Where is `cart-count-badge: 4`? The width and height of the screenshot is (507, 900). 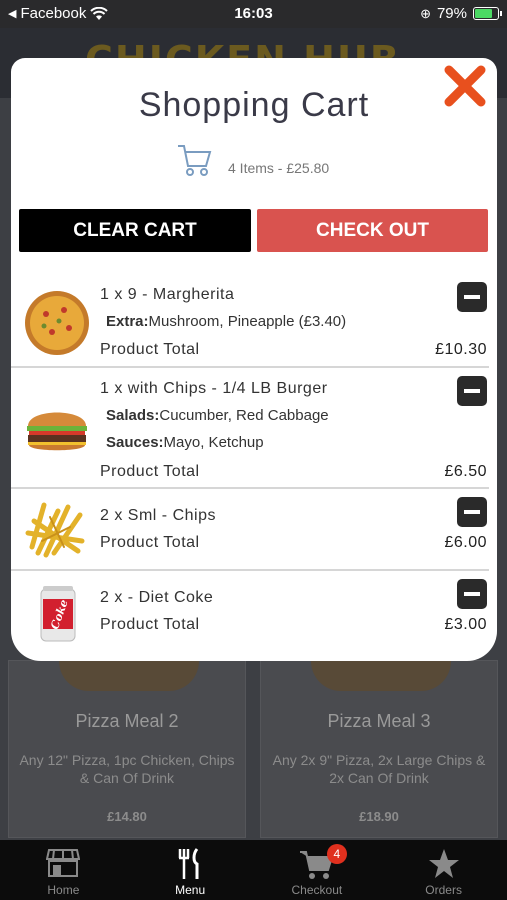 cart-count-badge: 4 is located at coordinates (336, 854).